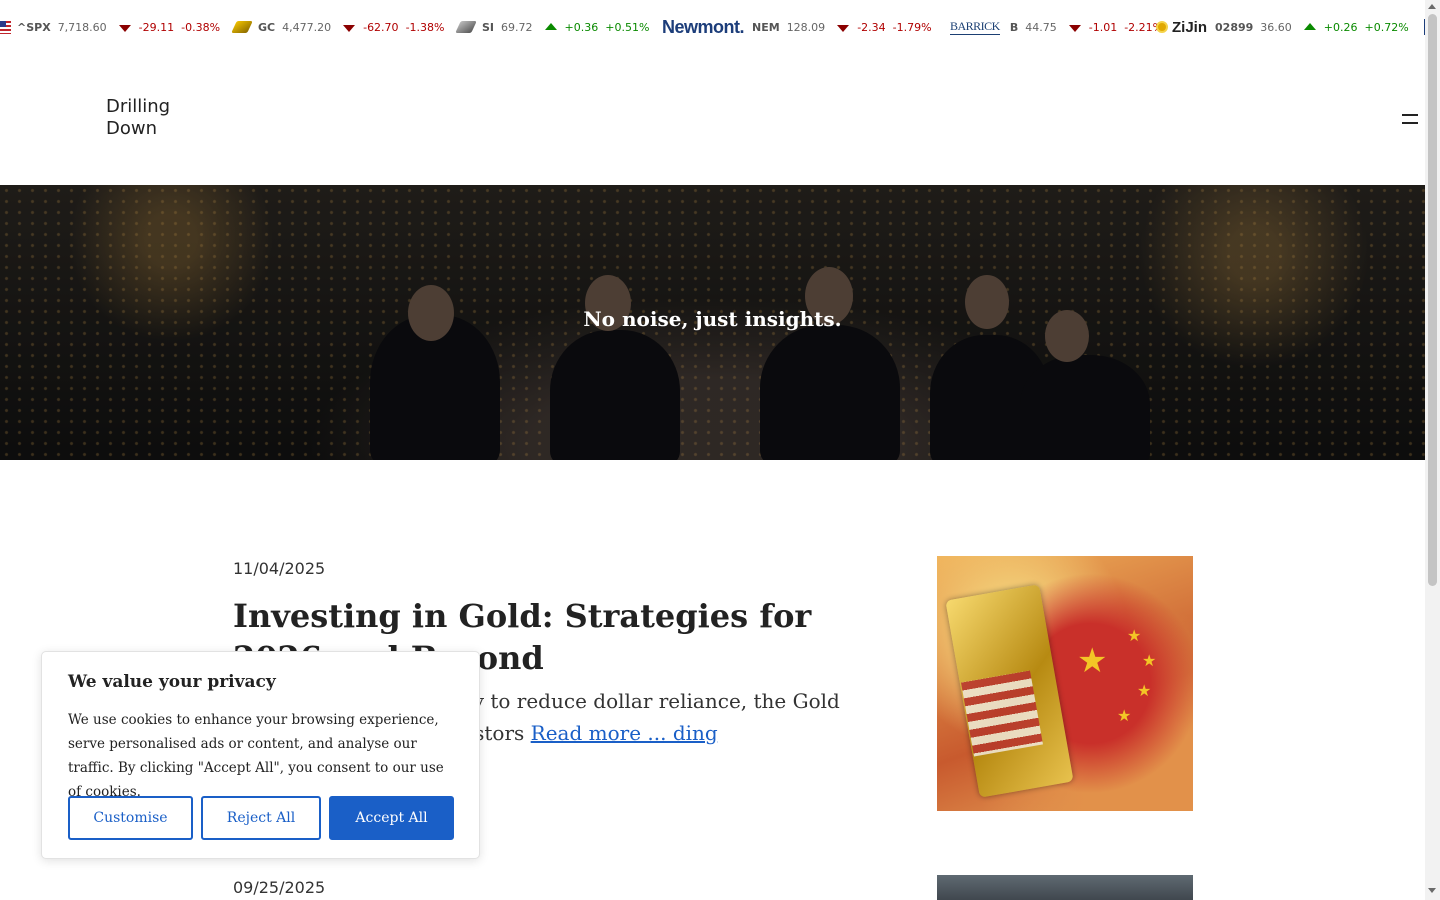 This screenshot has width=1440, height=900. I want to click on article-thumbnail: ★ ★ ★ ★ ★, so click(1065, 683).